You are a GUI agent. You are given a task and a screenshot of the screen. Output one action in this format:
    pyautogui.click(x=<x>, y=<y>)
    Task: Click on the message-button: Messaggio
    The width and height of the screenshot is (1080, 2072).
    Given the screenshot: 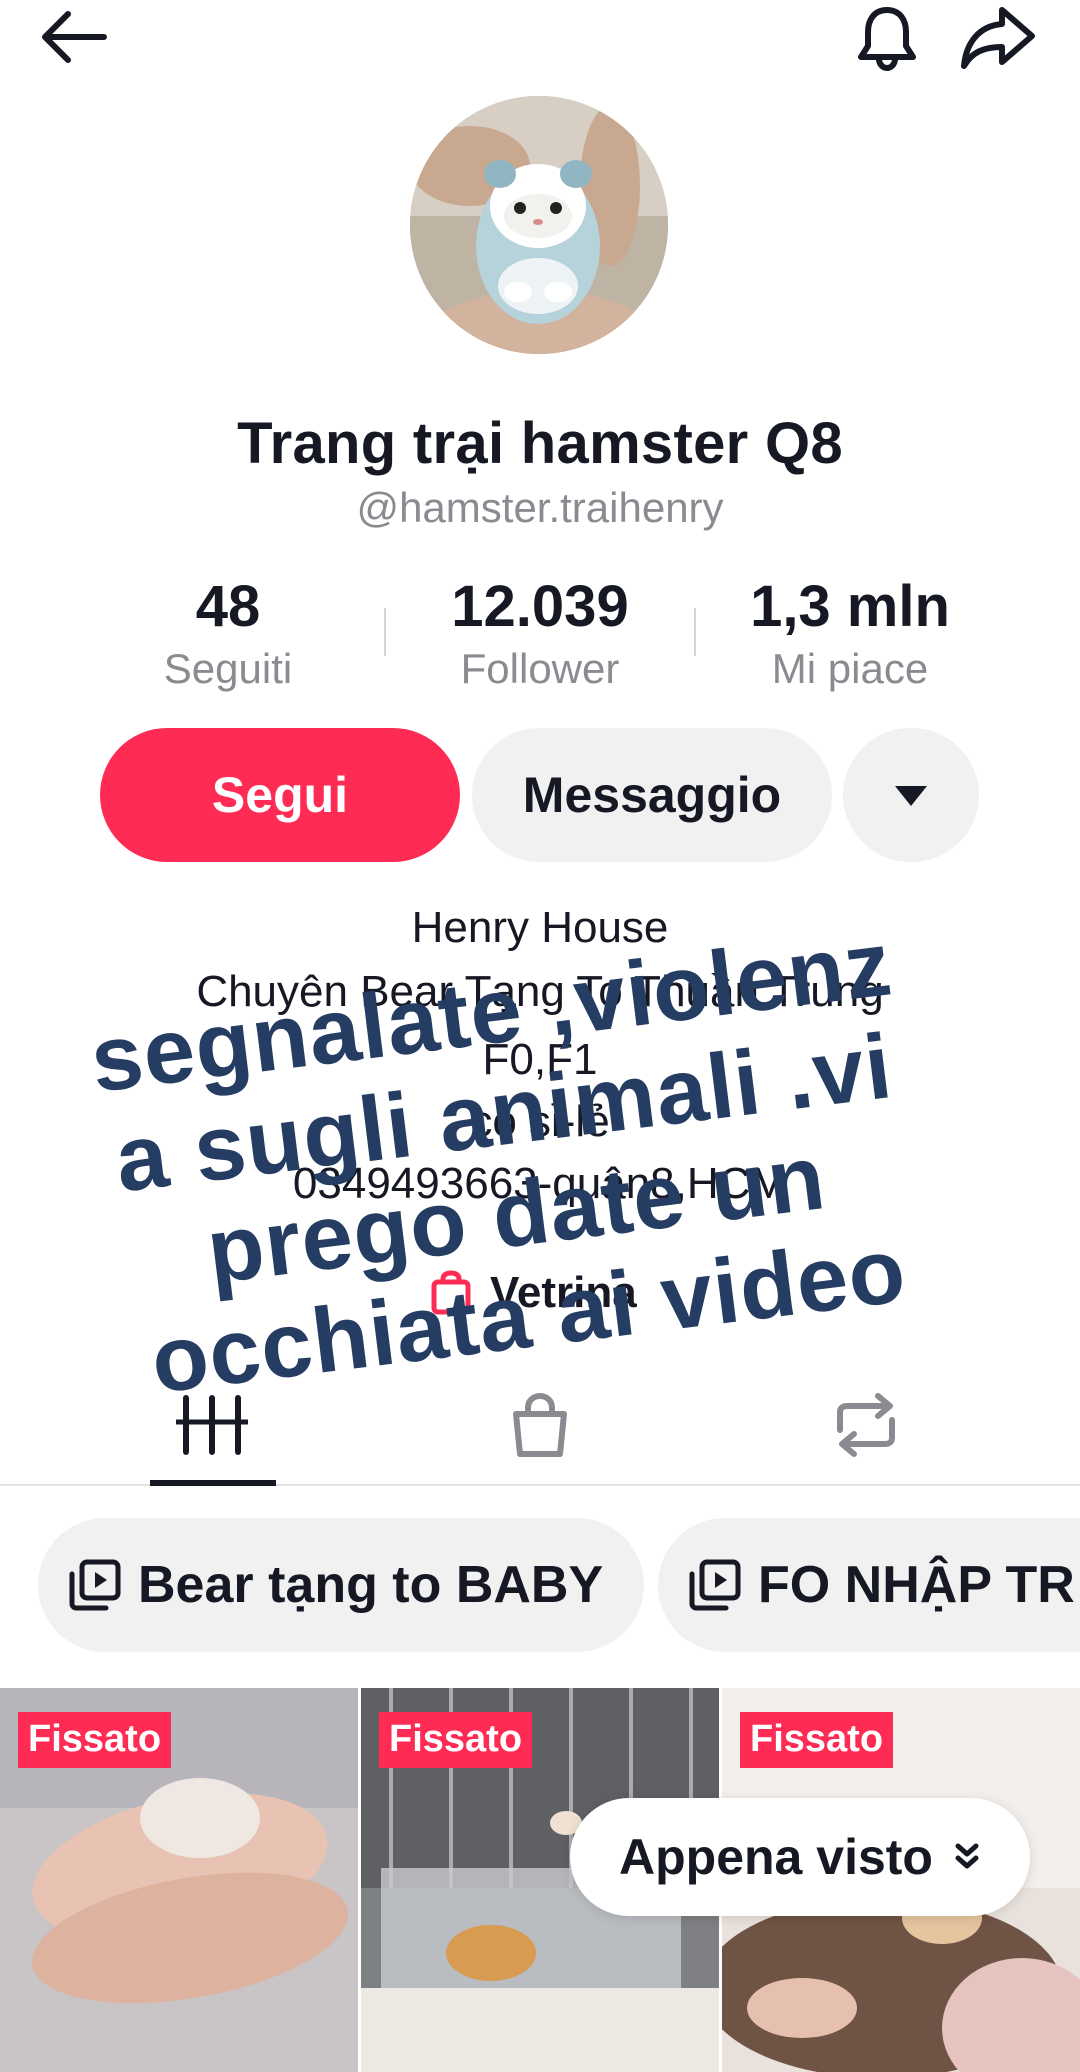 What is the action you would take?
    pyautogui.click(x=652, y=795)
    